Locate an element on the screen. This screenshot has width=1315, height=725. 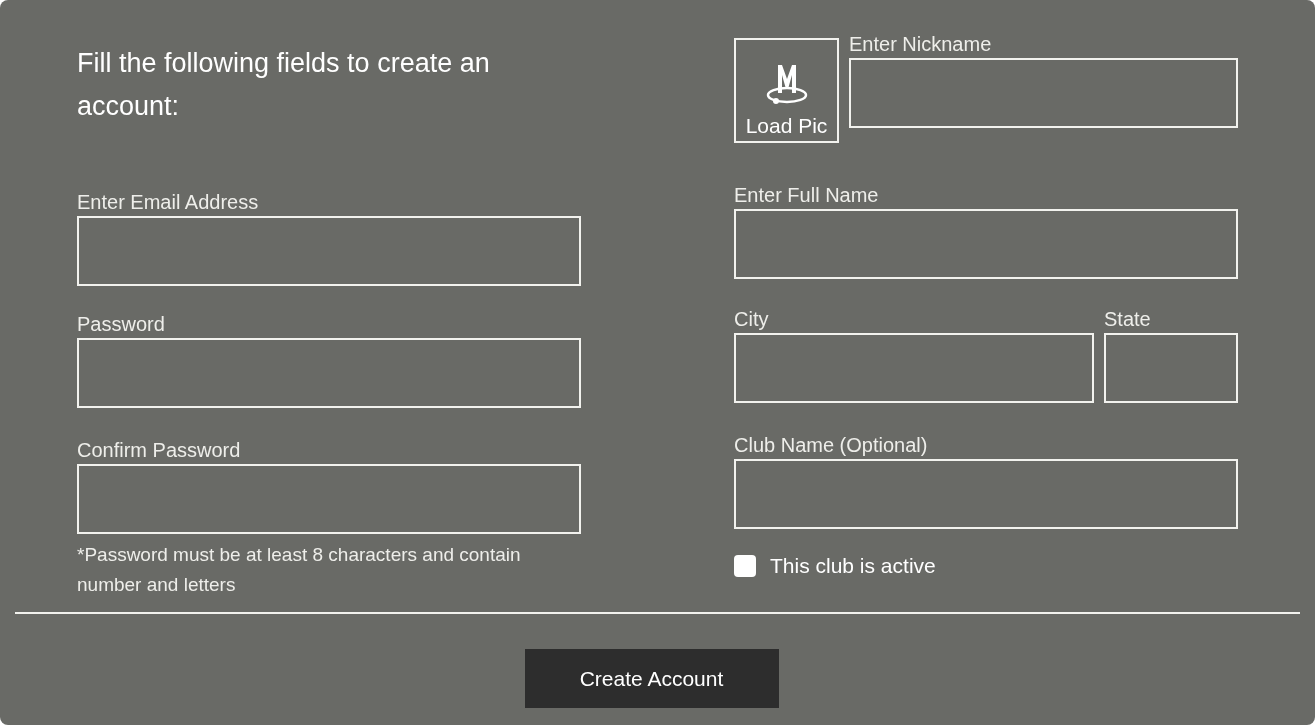
field-label: Password is located at coordinates (121, 324).